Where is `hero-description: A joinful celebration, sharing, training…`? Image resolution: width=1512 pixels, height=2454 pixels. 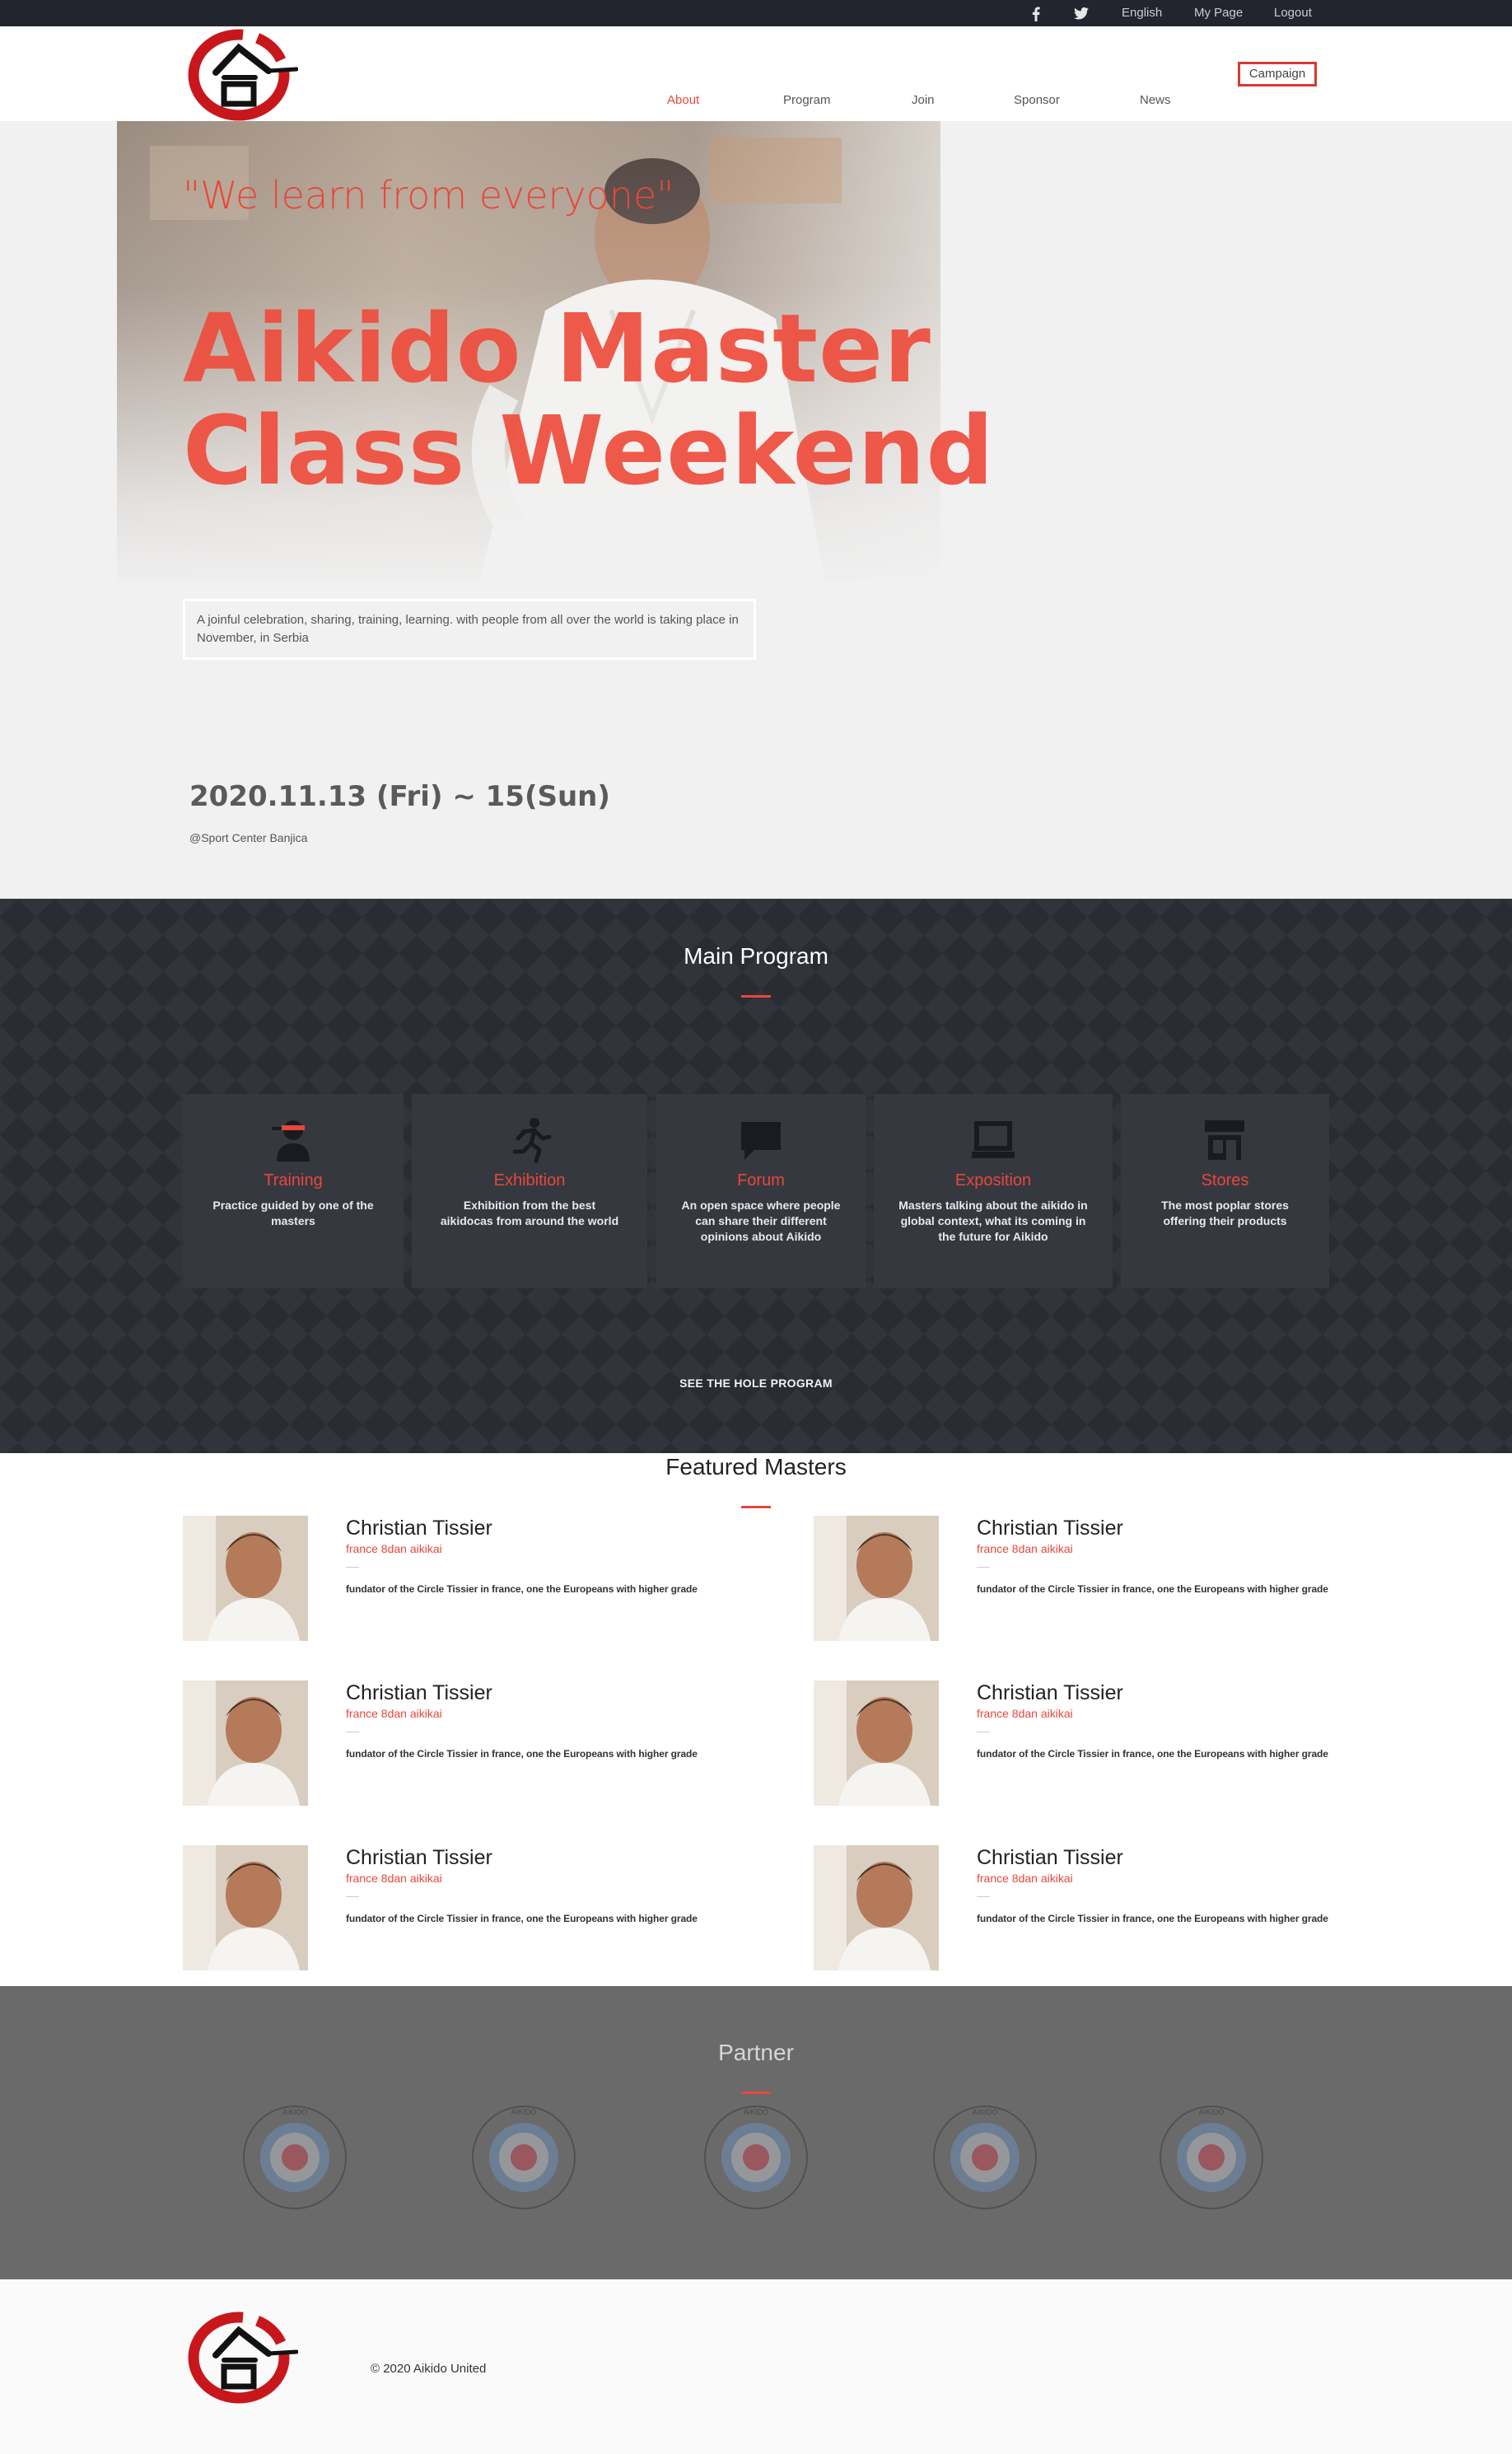
hero-description: A joinful celebration, sharing, training… is located at coordinates (469, 629).